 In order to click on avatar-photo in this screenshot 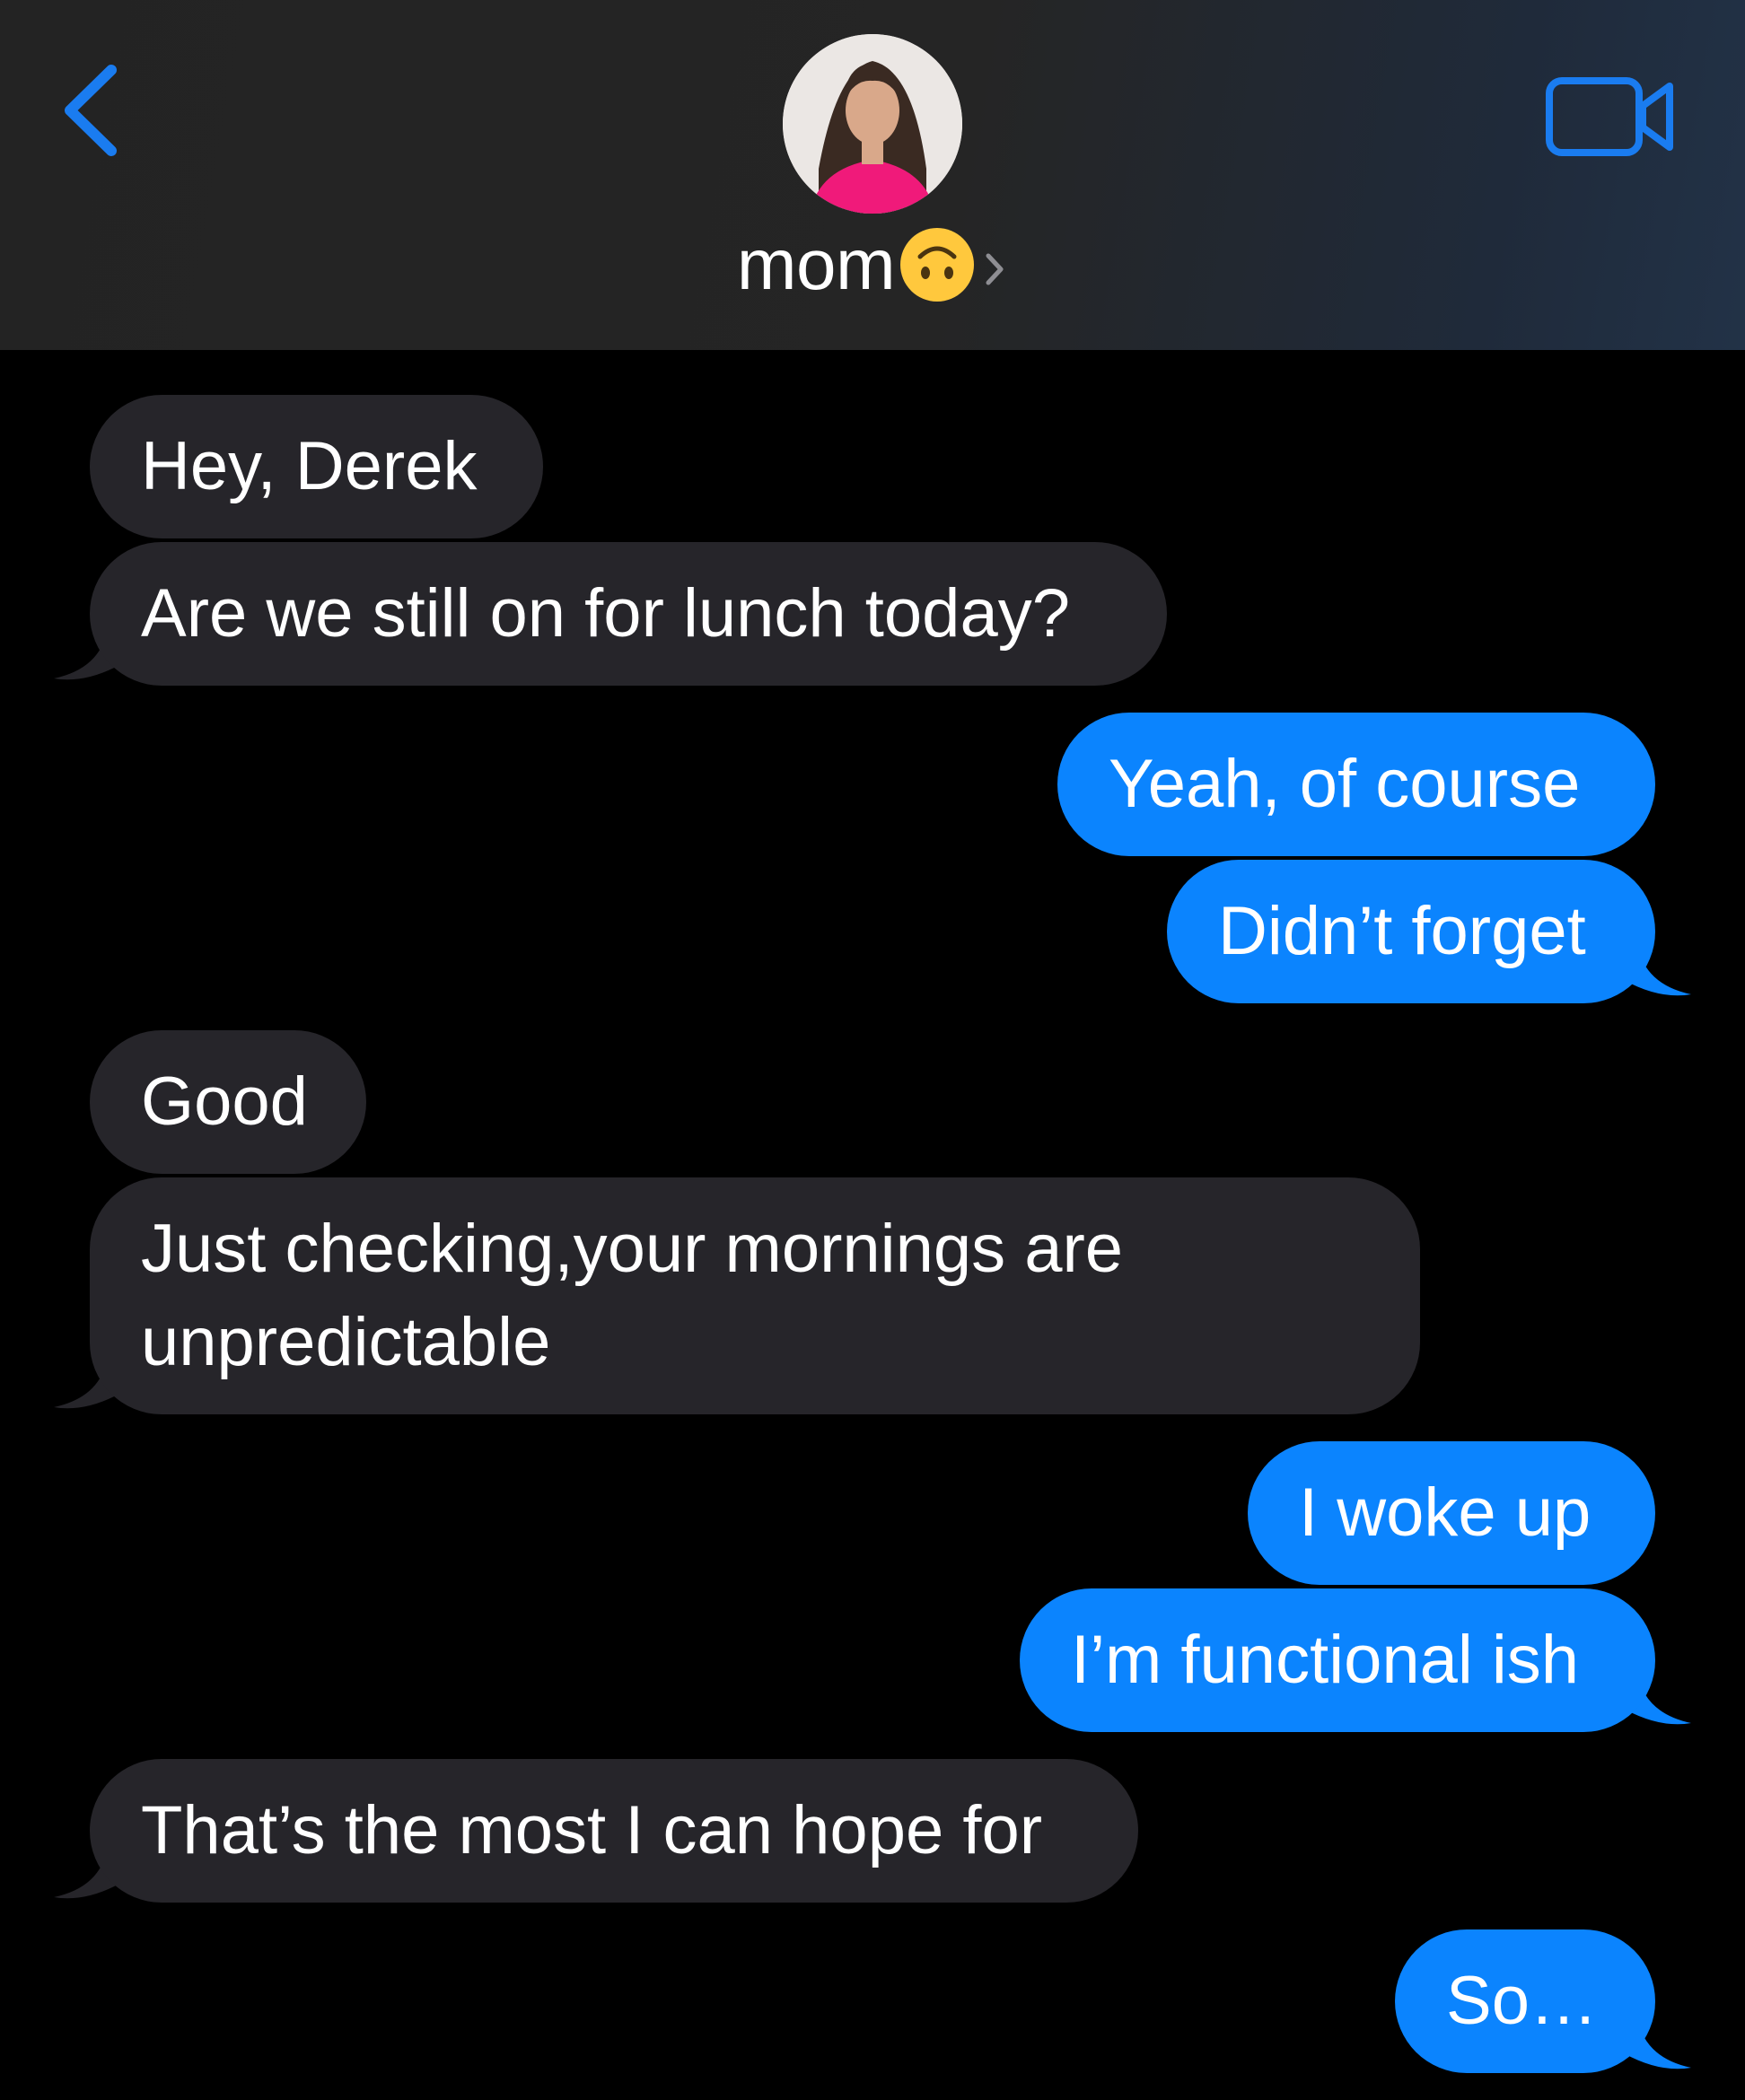, I will do `click(872, 124)`.